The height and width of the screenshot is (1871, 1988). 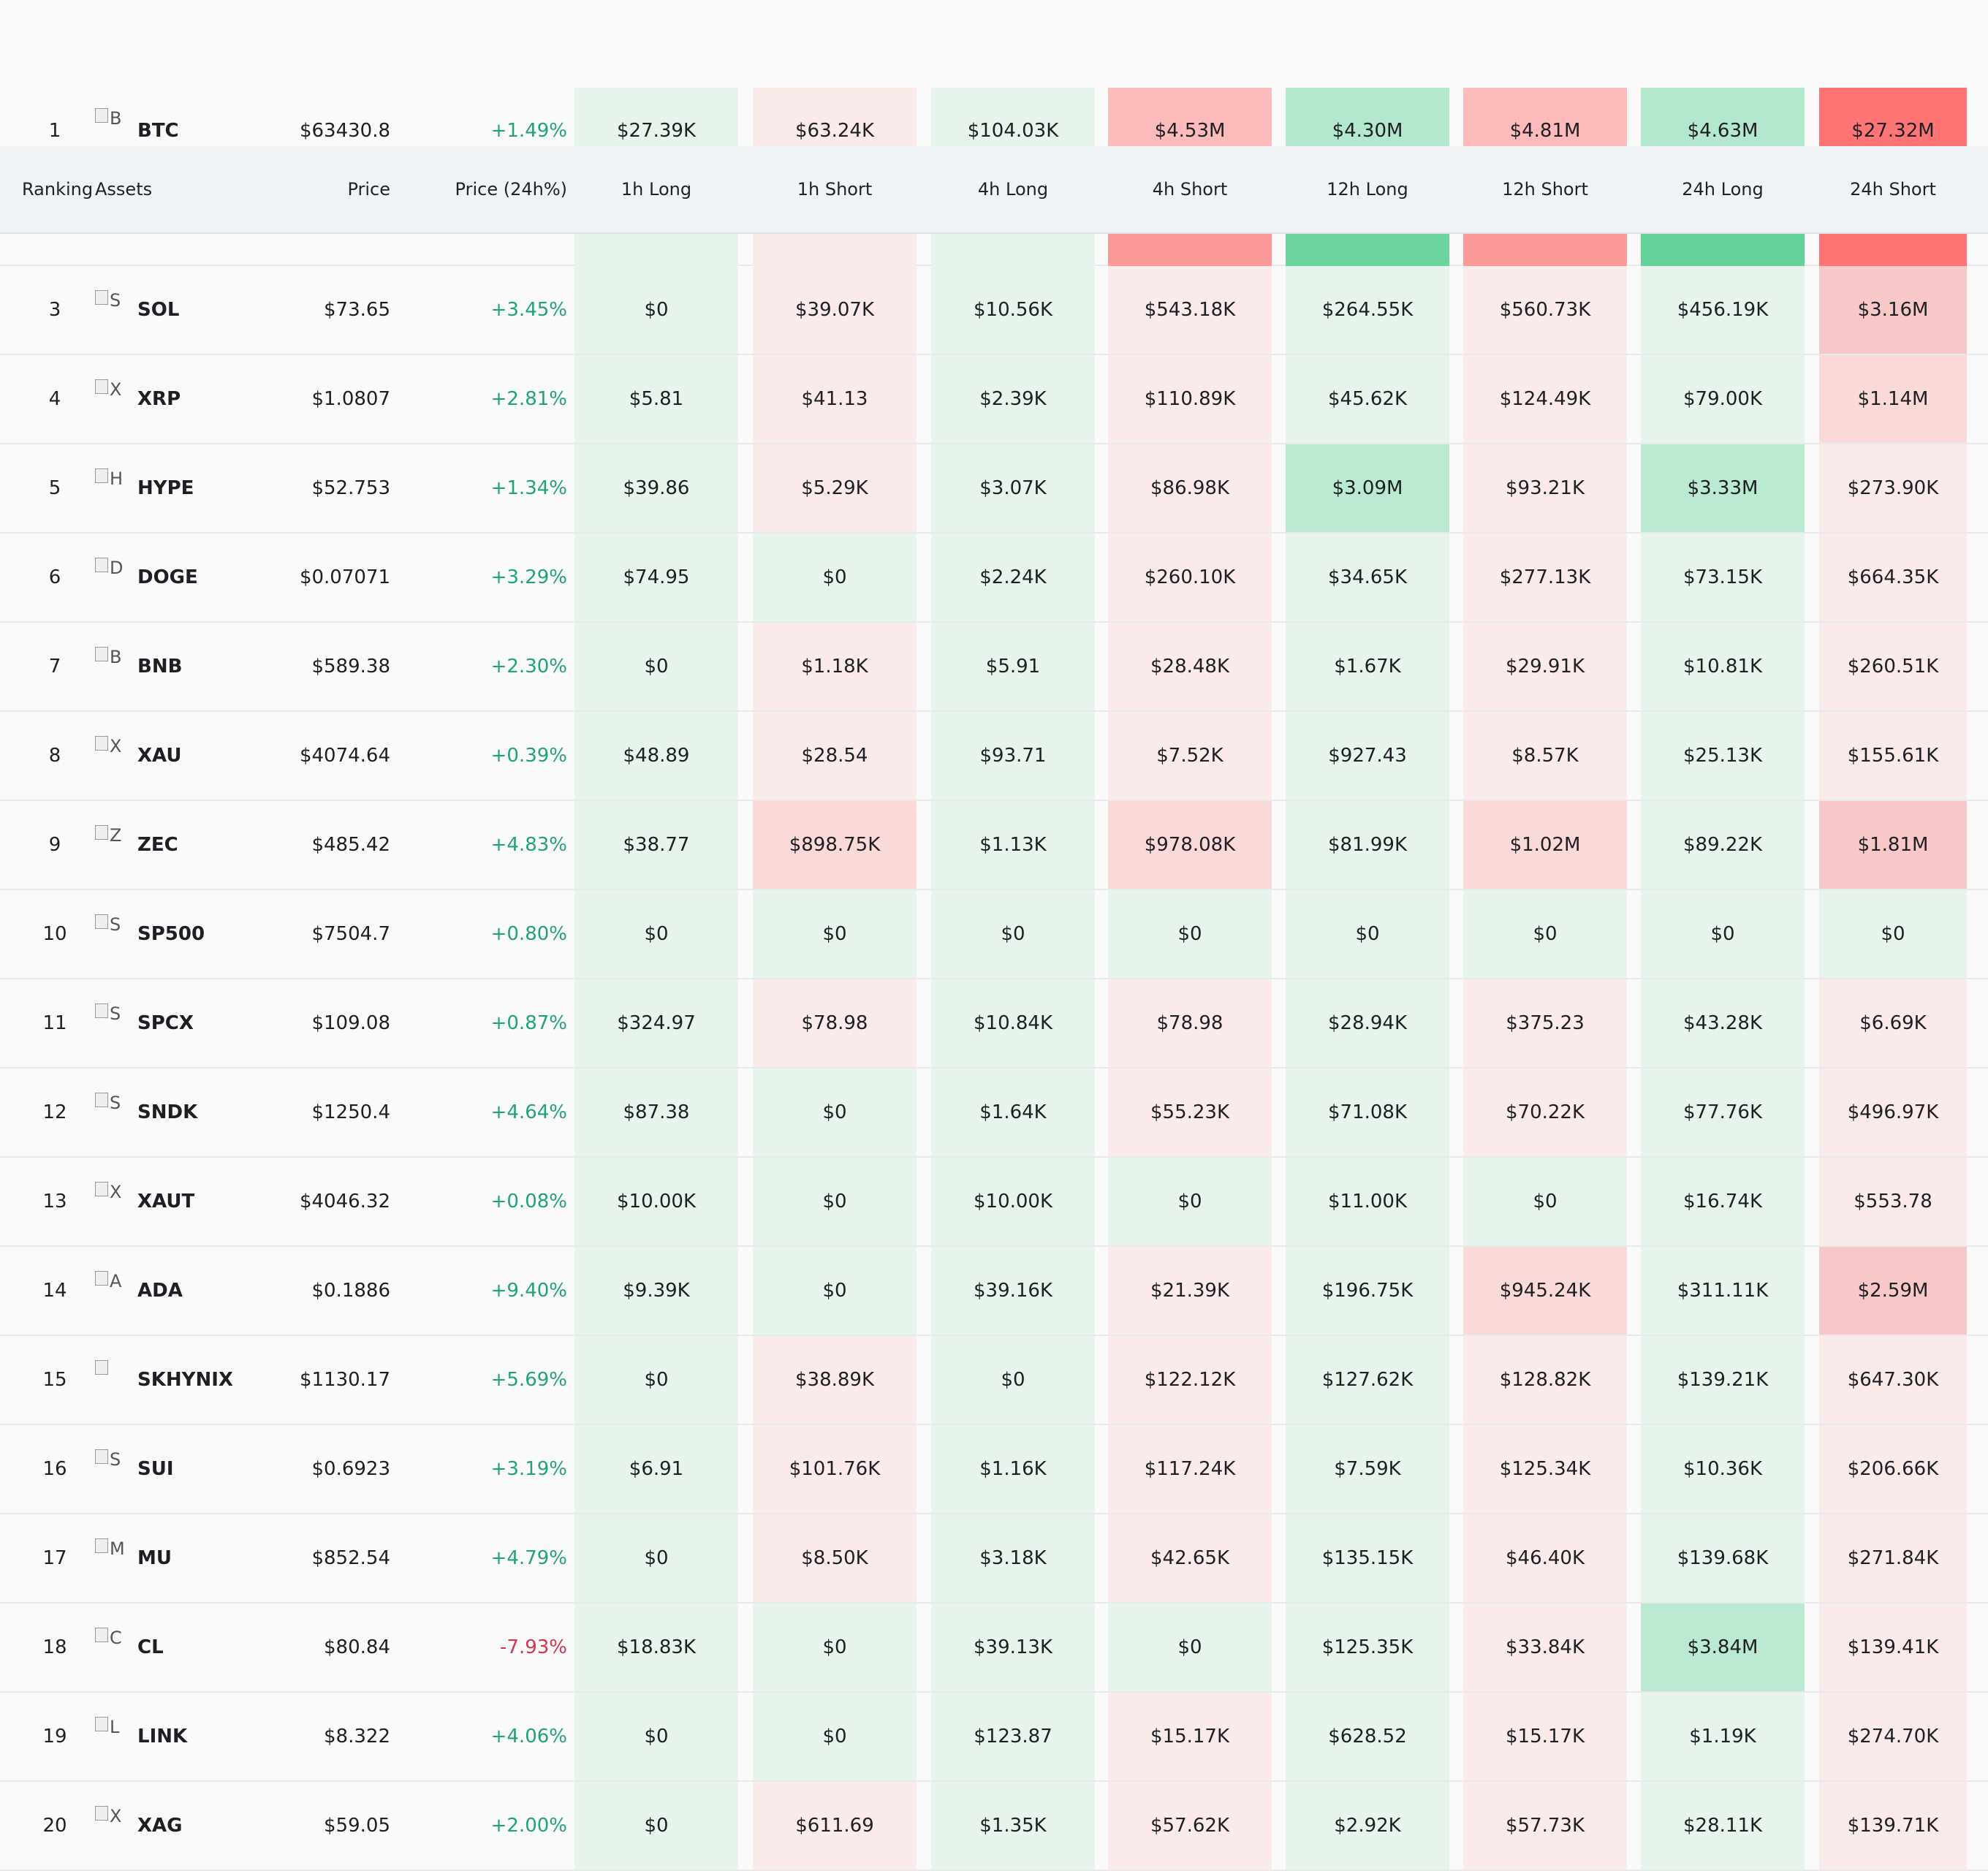 What do you see at coordinates (1367, 189) in the screenshot?
I see `column-header: 12h Long` at bounding box center [1367, 189].